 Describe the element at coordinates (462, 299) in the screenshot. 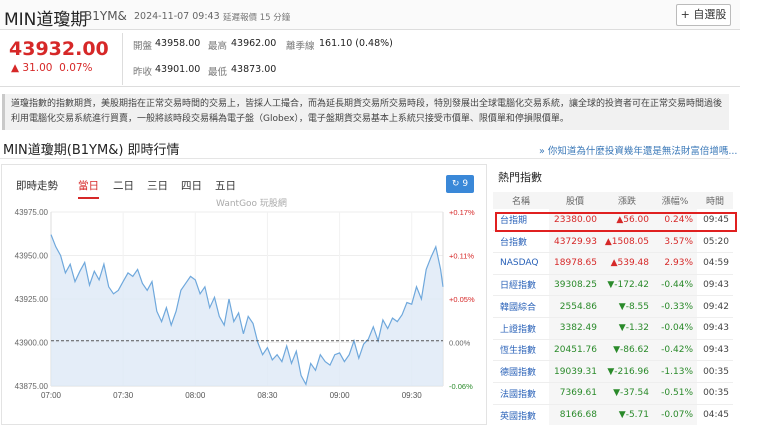

I see `y2-tick-label: +0.05%` at that location.